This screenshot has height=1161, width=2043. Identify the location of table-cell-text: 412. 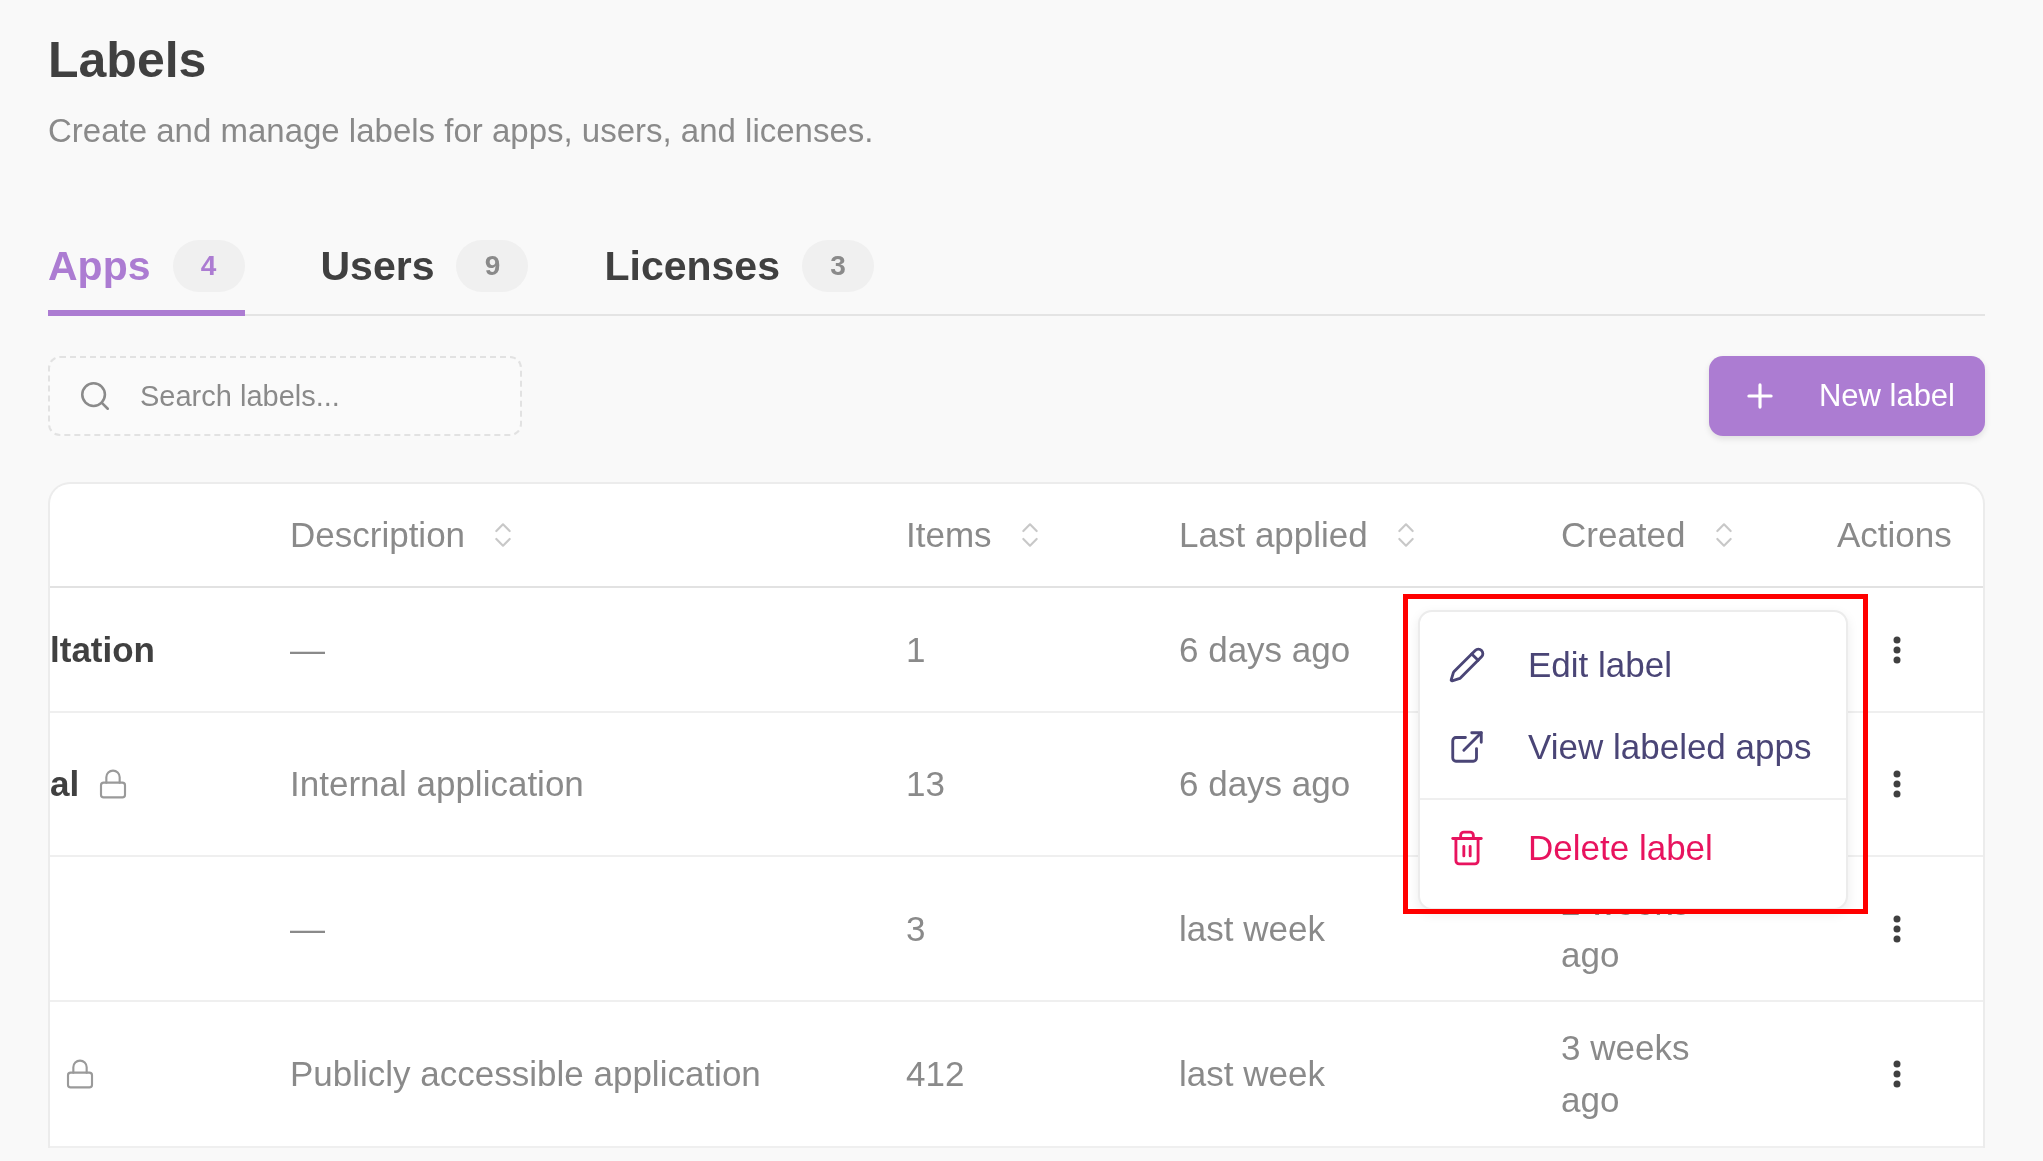
(935, 1074).